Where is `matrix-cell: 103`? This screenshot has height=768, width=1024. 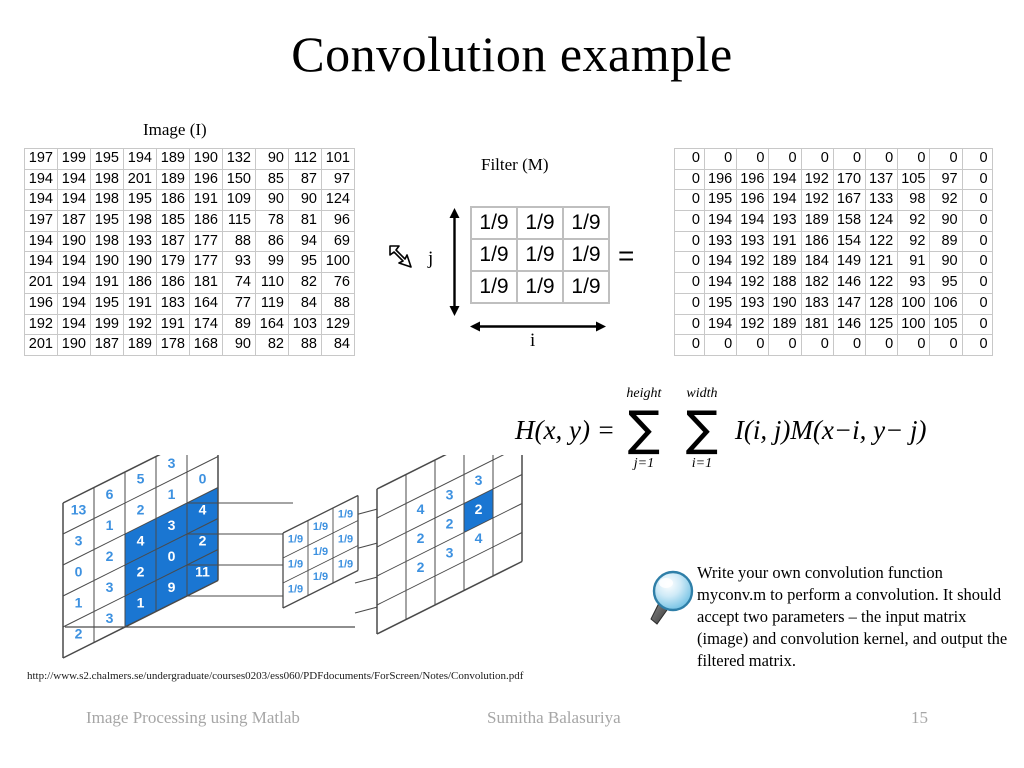 matrix-cell: 103 is located at coordinates (305, 324).